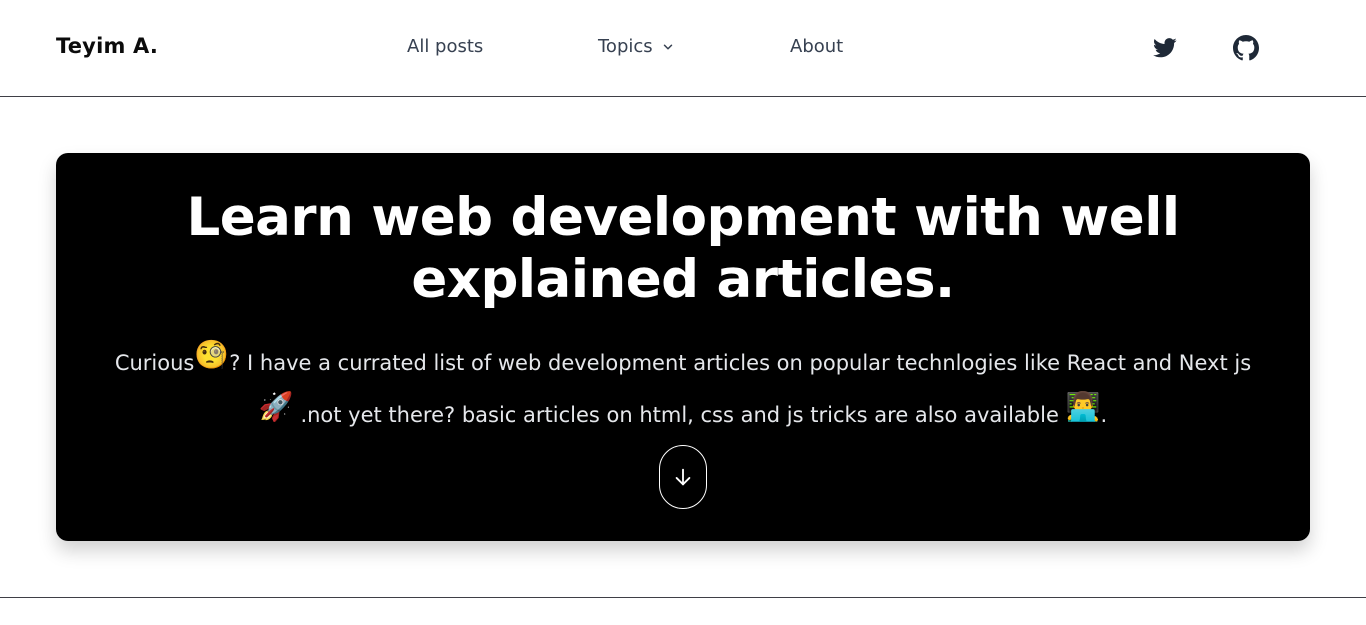 The height and width of the screenshot is (625, 1366). What do you see at coordinates (667, 46) in the screenshot?
I see `chevron-down-icon` at bounding box center [667, 46].